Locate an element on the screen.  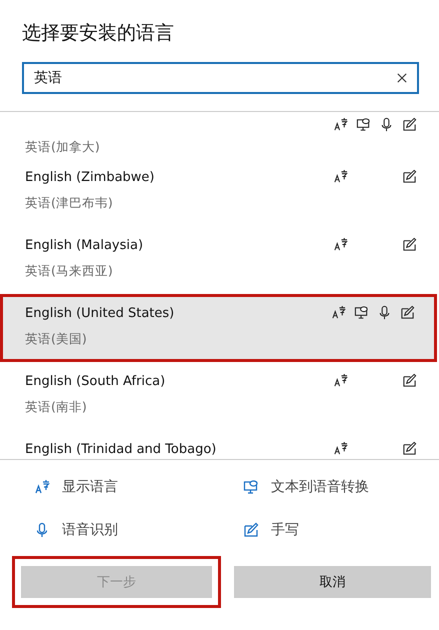
close-icon is located at coordinates (402, 78).